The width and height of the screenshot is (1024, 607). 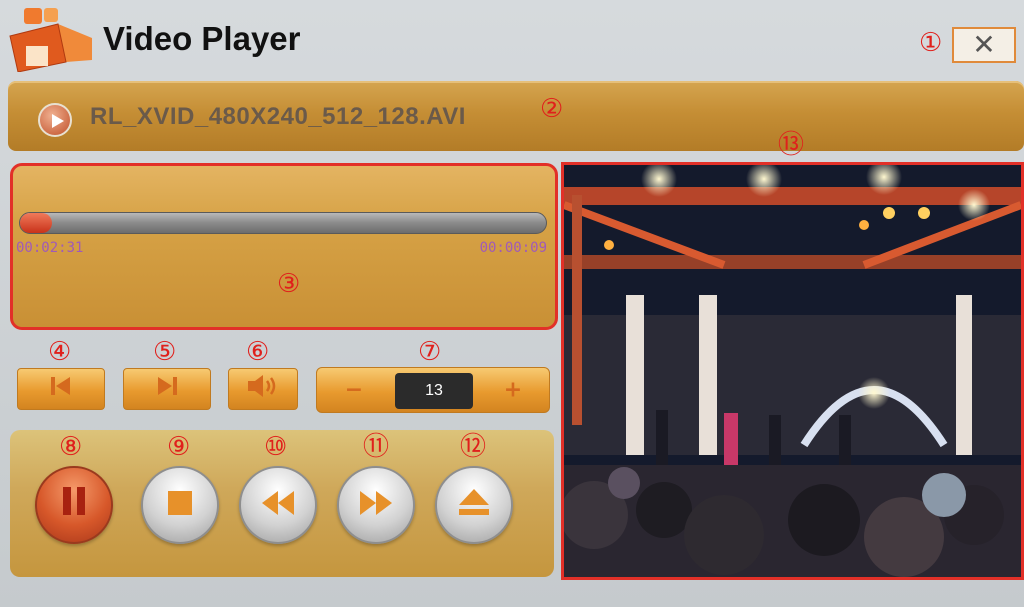 I want to click on callout-3: ③, so click(x=289, y=284).